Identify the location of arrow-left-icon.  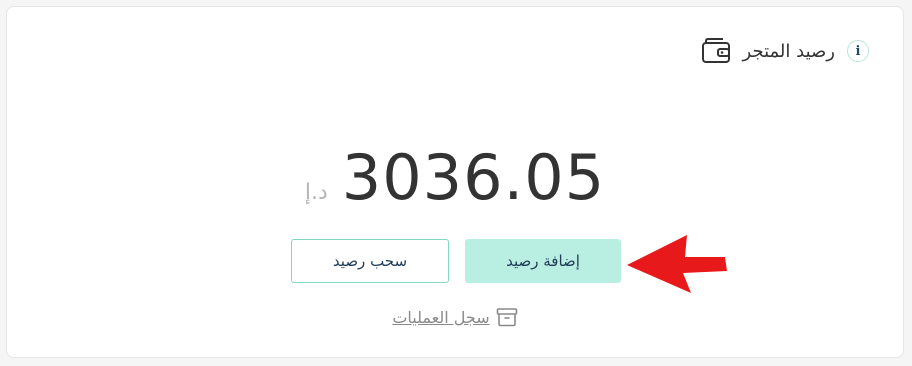
(677, 264).